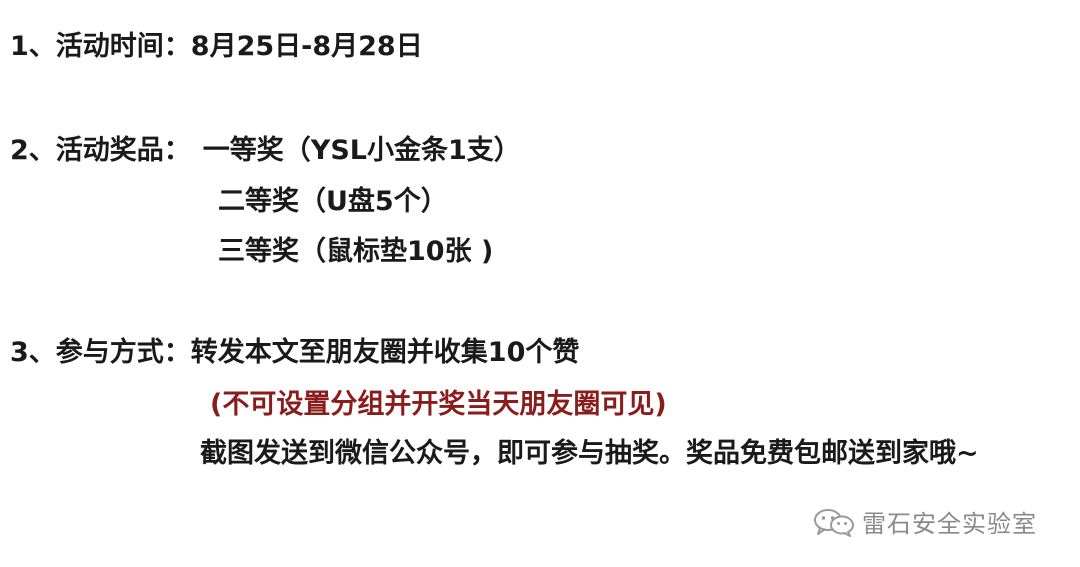 The width and height of the screenshot is (1080, 567). I want to click on participation-step-2: 截图发送到微信公众号，即可参与抽奖。奖品免费包邮送到家哦~, so click(589, 453).